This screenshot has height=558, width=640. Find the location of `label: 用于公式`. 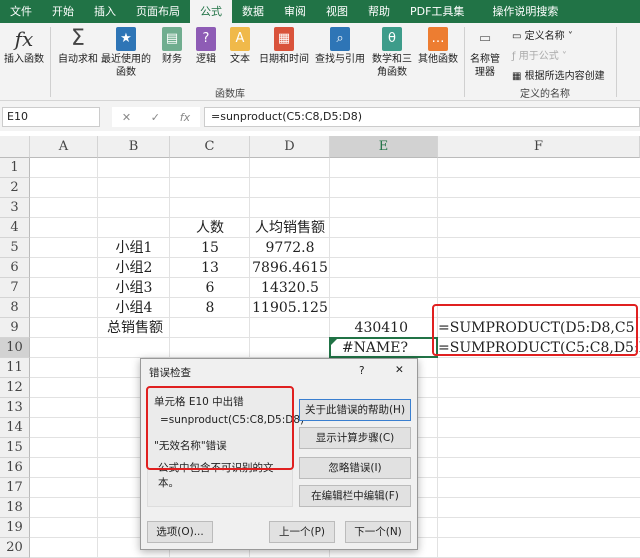

label: 用于公式 is located at coordinates (538, 56).